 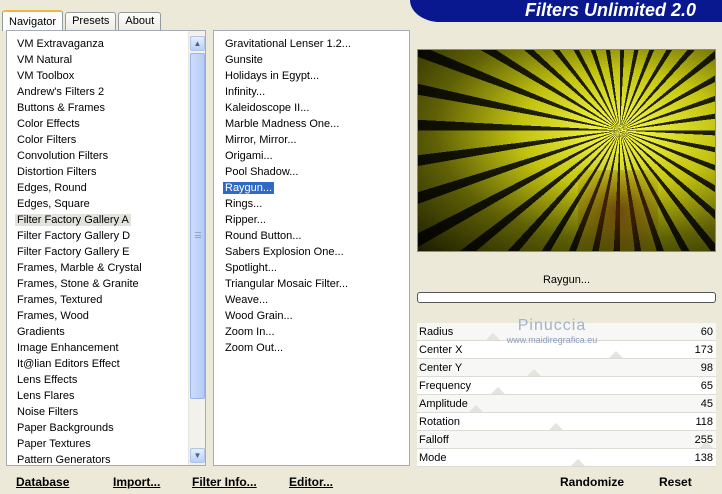 I want to click on category-scrollbar: ▲ ▼, so click(x=196, y=248).